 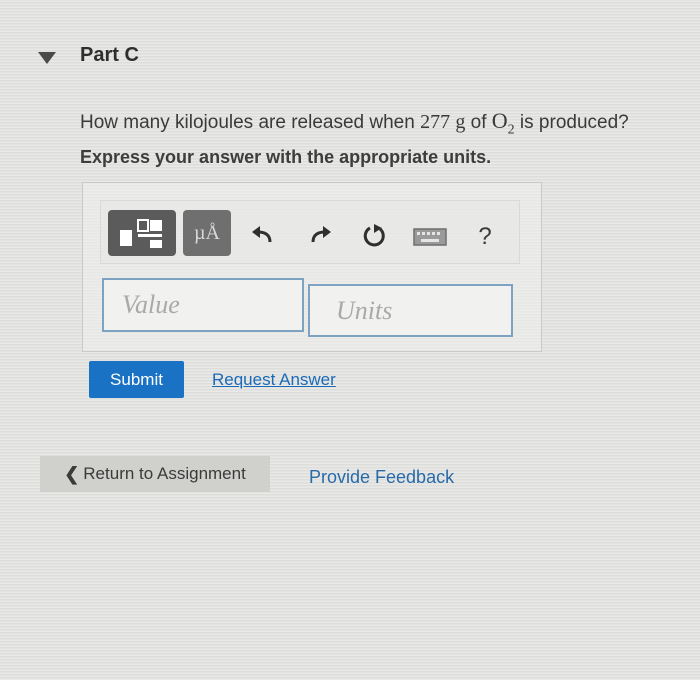 What do you see at coordinates (485, 237) in the screenshot?
I see `help-button: ?` at bounding box center [485, 237].